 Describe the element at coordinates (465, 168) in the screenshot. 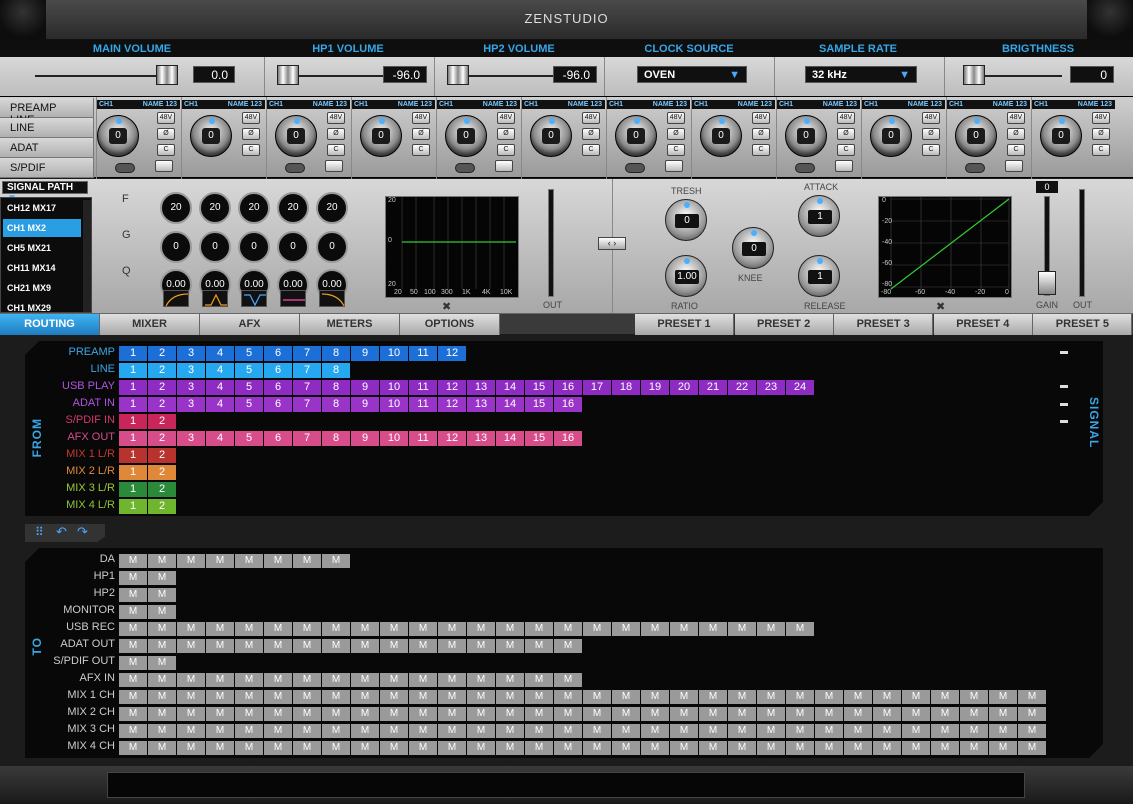

I see `link-switch` at that location.